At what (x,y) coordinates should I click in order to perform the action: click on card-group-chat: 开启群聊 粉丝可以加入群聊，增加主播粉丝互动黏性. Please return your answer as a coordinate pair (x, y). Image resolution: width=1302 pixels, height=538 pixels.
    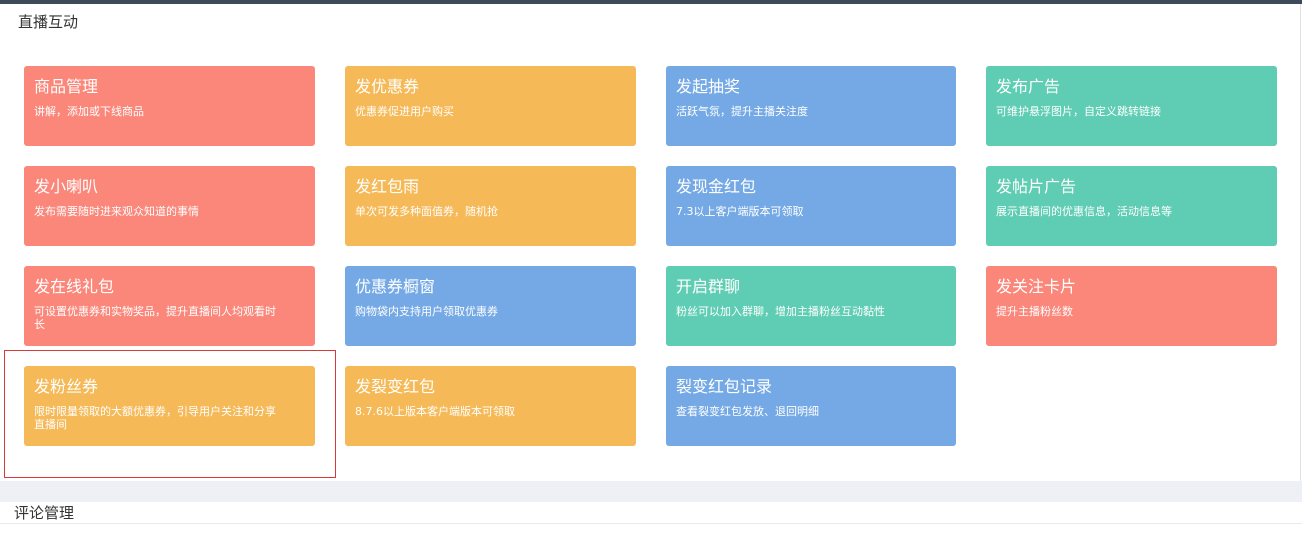
    Looking at the image, I should click on (811, 306).